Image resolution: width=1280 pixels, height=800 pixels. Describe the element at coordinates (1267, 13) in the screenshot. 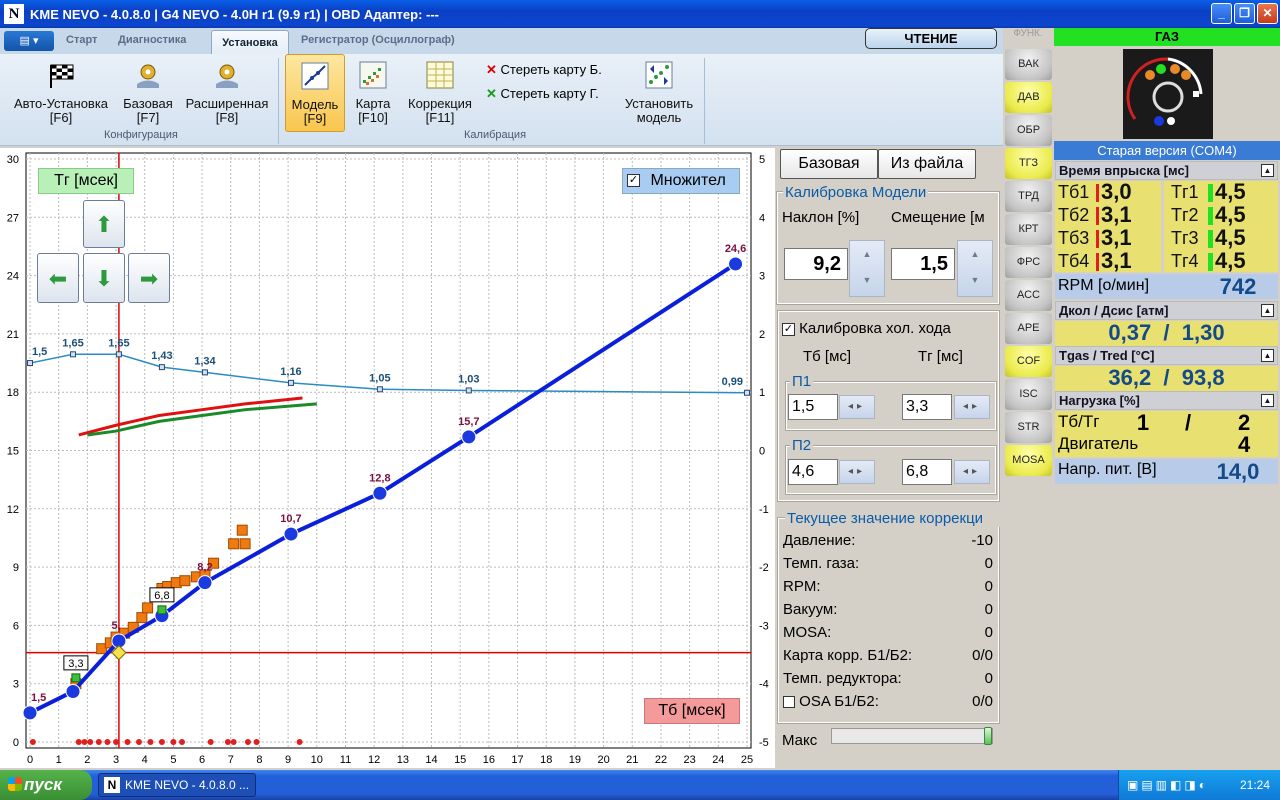

I see `close-button: ✕` at that location.